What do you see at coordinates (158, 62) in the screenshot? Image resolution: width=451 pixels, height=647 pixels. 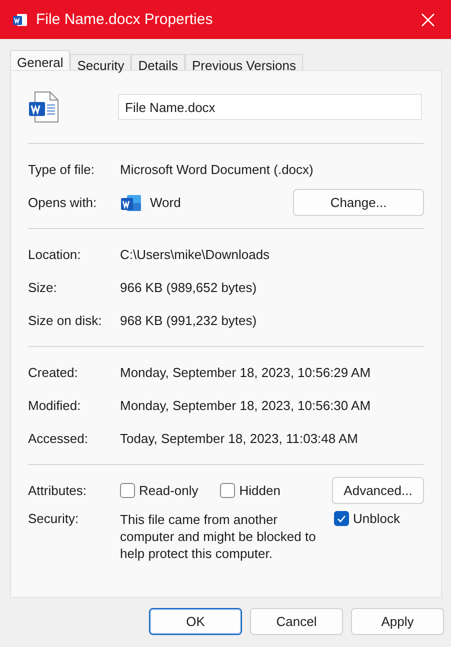 I see `tab: Details` at bounding box center [158, 62].